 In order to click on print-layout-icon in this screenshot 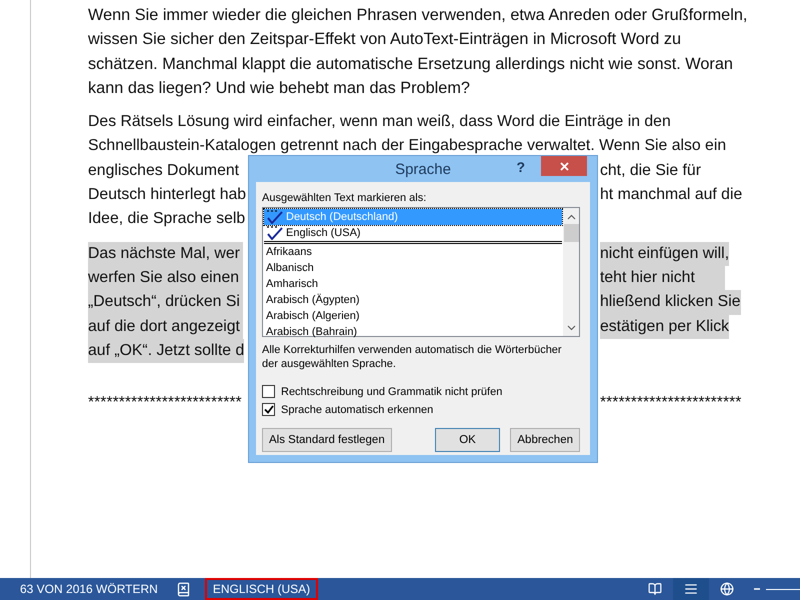, I will do `click(691, 589)`.